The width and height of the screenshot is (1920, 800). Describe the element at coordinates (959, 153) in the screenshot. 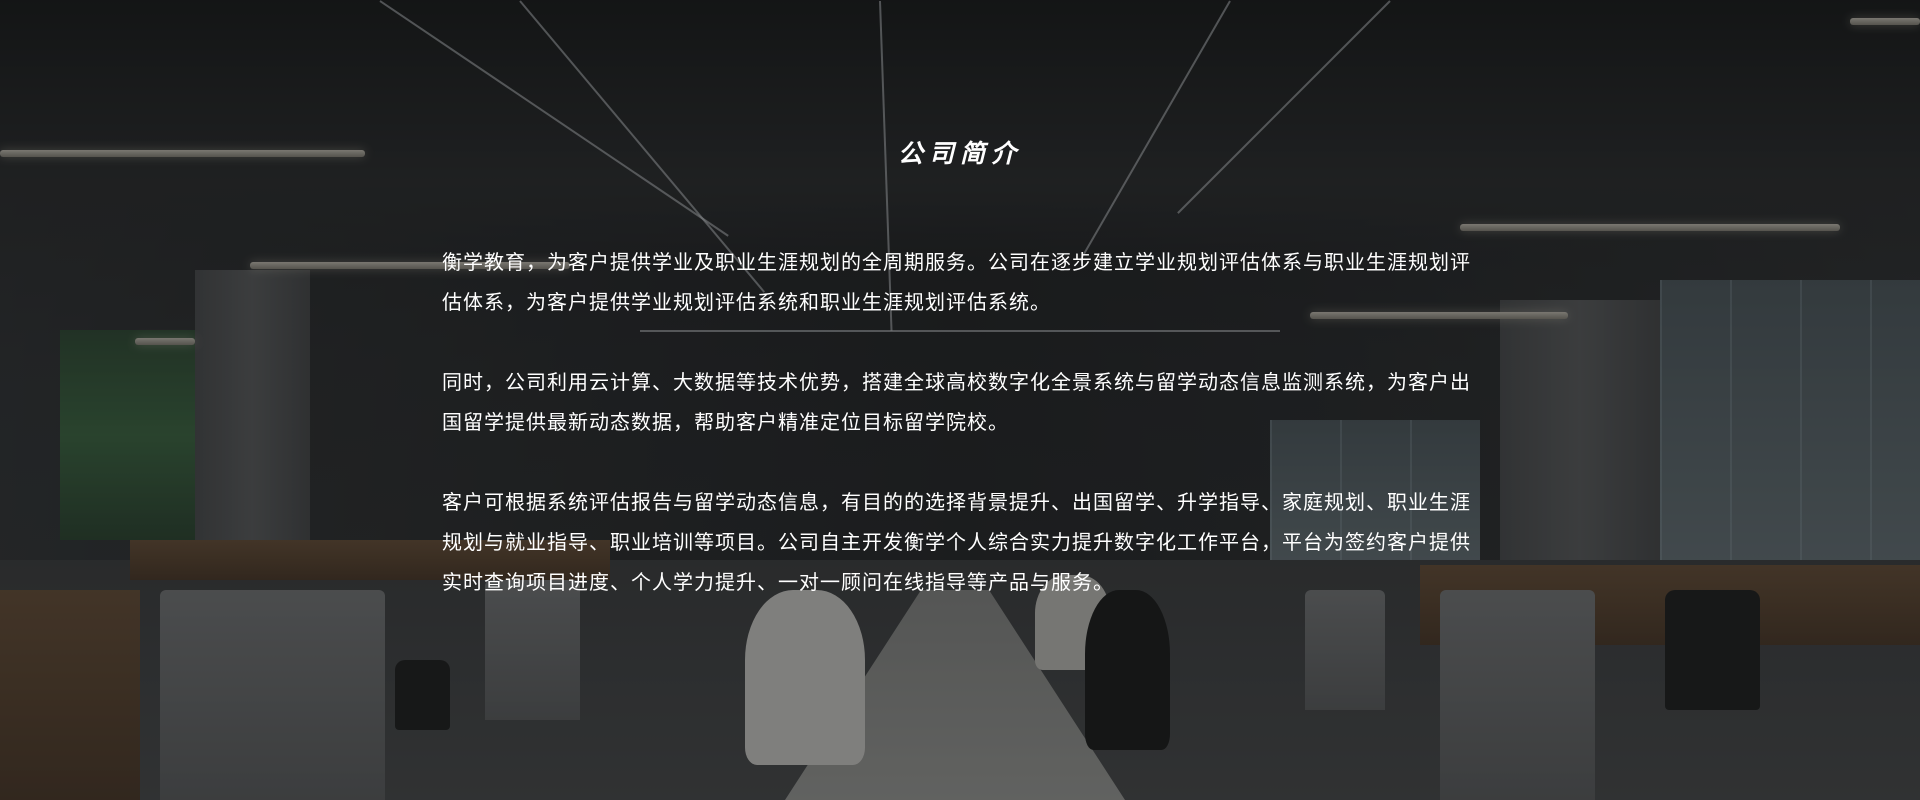

I see `section-title: 公司简介` at that location.